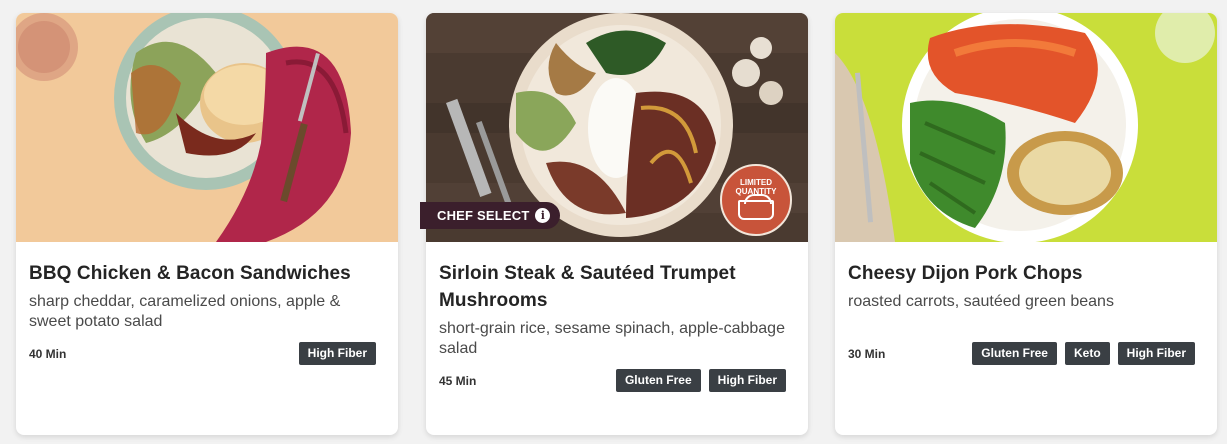 The height and width of the screenshot is (444, 1227). I want to click on chef-select-label: CHEF SELECT, so click(483, 215).